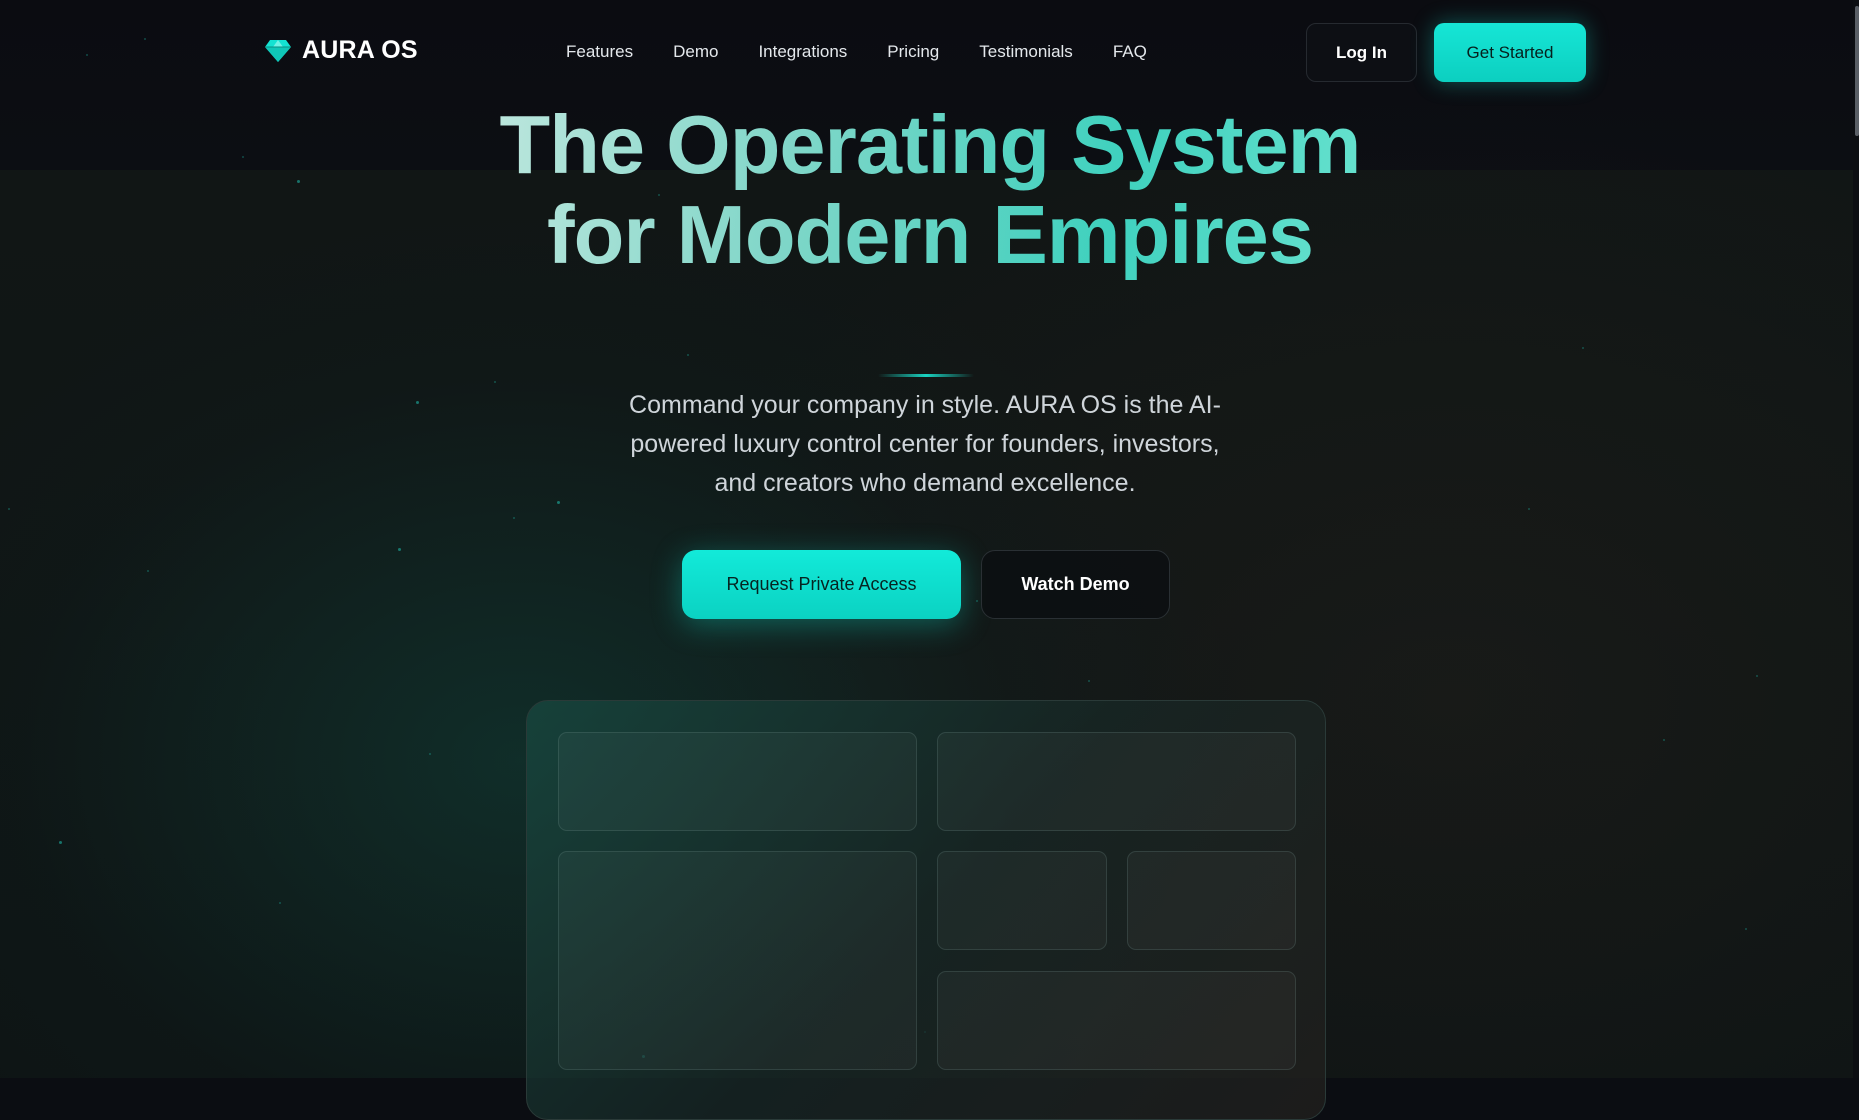 Image resolution: width=1859 pixels, height=1120 pixels. What do you see at coordinates (1856, 539) in the screenshot?
I see `scrollbar-track` at bounding box center [1856, 539].